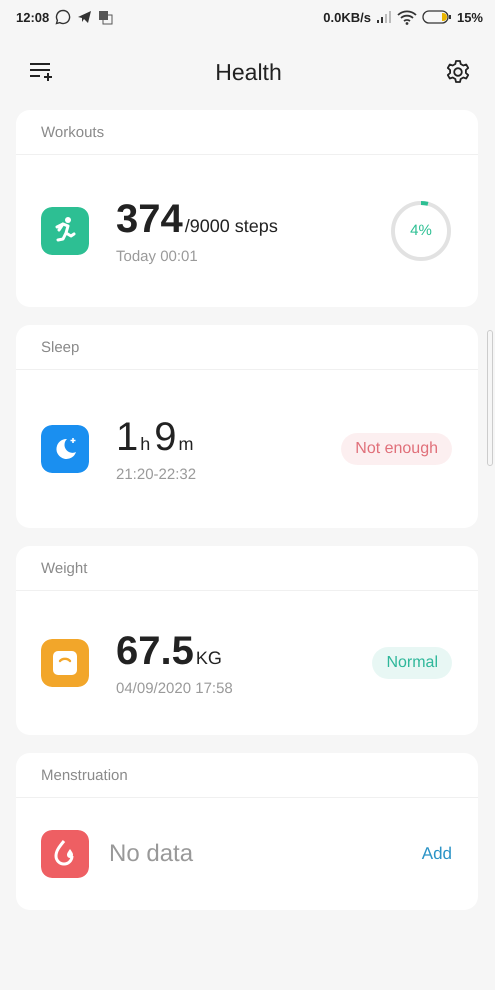 Image resolution: width=495 pixels, height=990 pixels. Describe the element at coordinates (396, 449) in the screenshot. I see `status-badge: Not enough` at that location.